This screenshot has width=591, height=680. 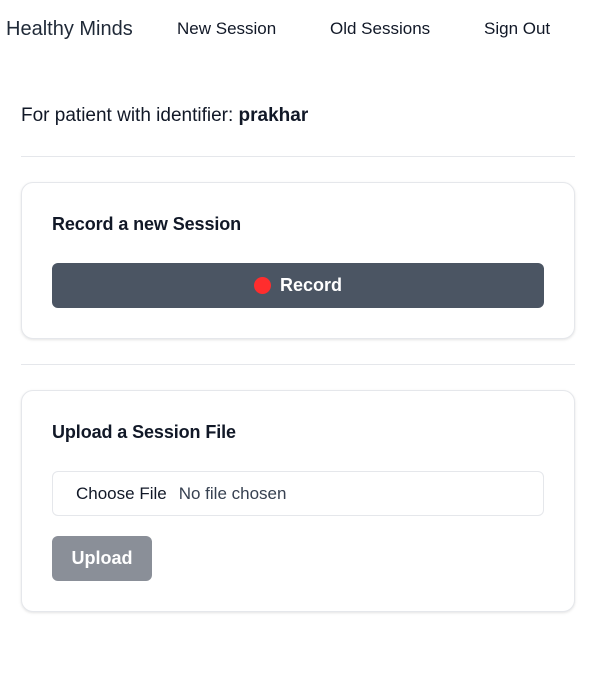 What do you see at coordinates (144, 432) in the screenshot?
I see `upload-card-title: Upload a Session File` at bounding box center [144, 432].